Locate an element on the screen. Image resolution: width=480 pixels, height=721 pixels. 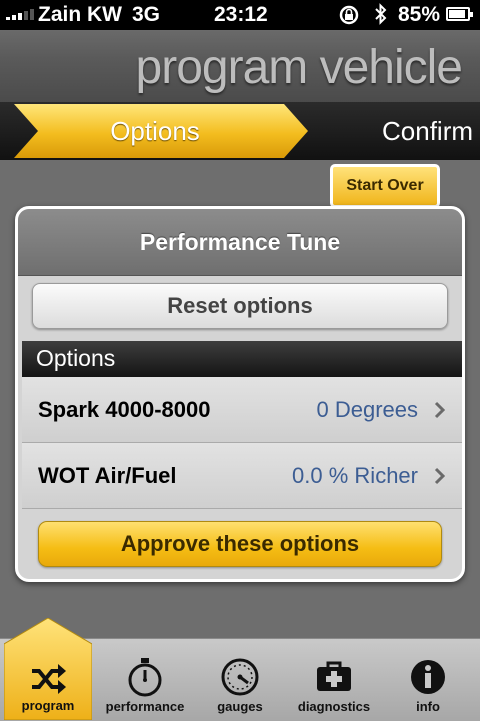
option-row-spark: Spark 4000-8000 0 Degrees is located at coordinates (242, 410).